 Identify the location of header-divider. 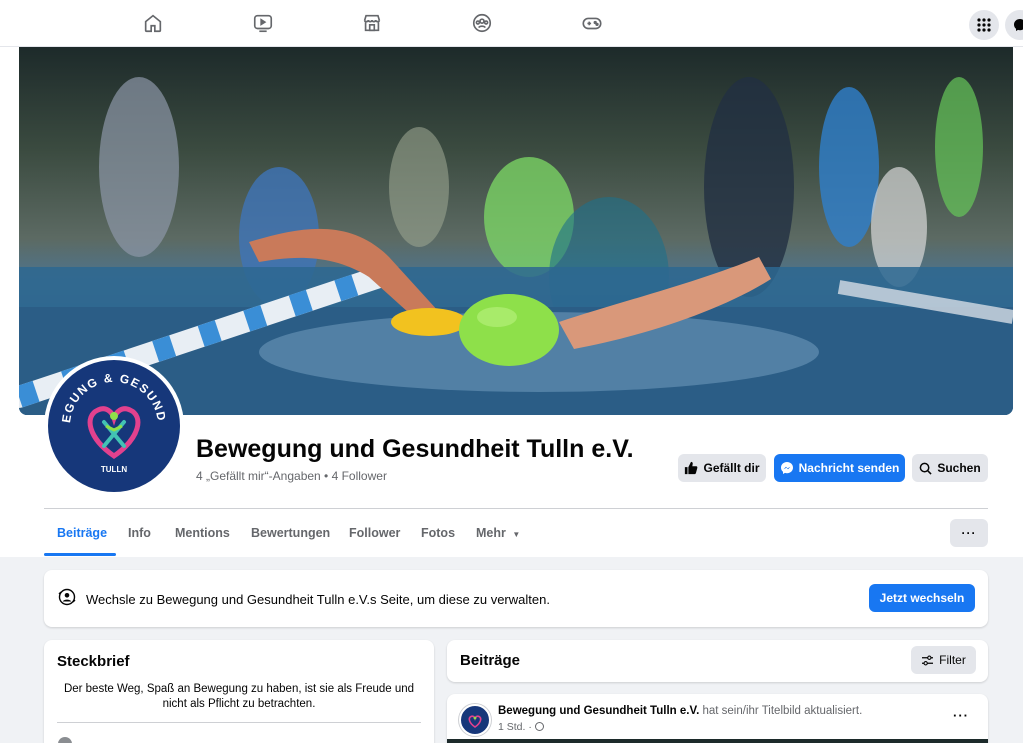
(516, 508).